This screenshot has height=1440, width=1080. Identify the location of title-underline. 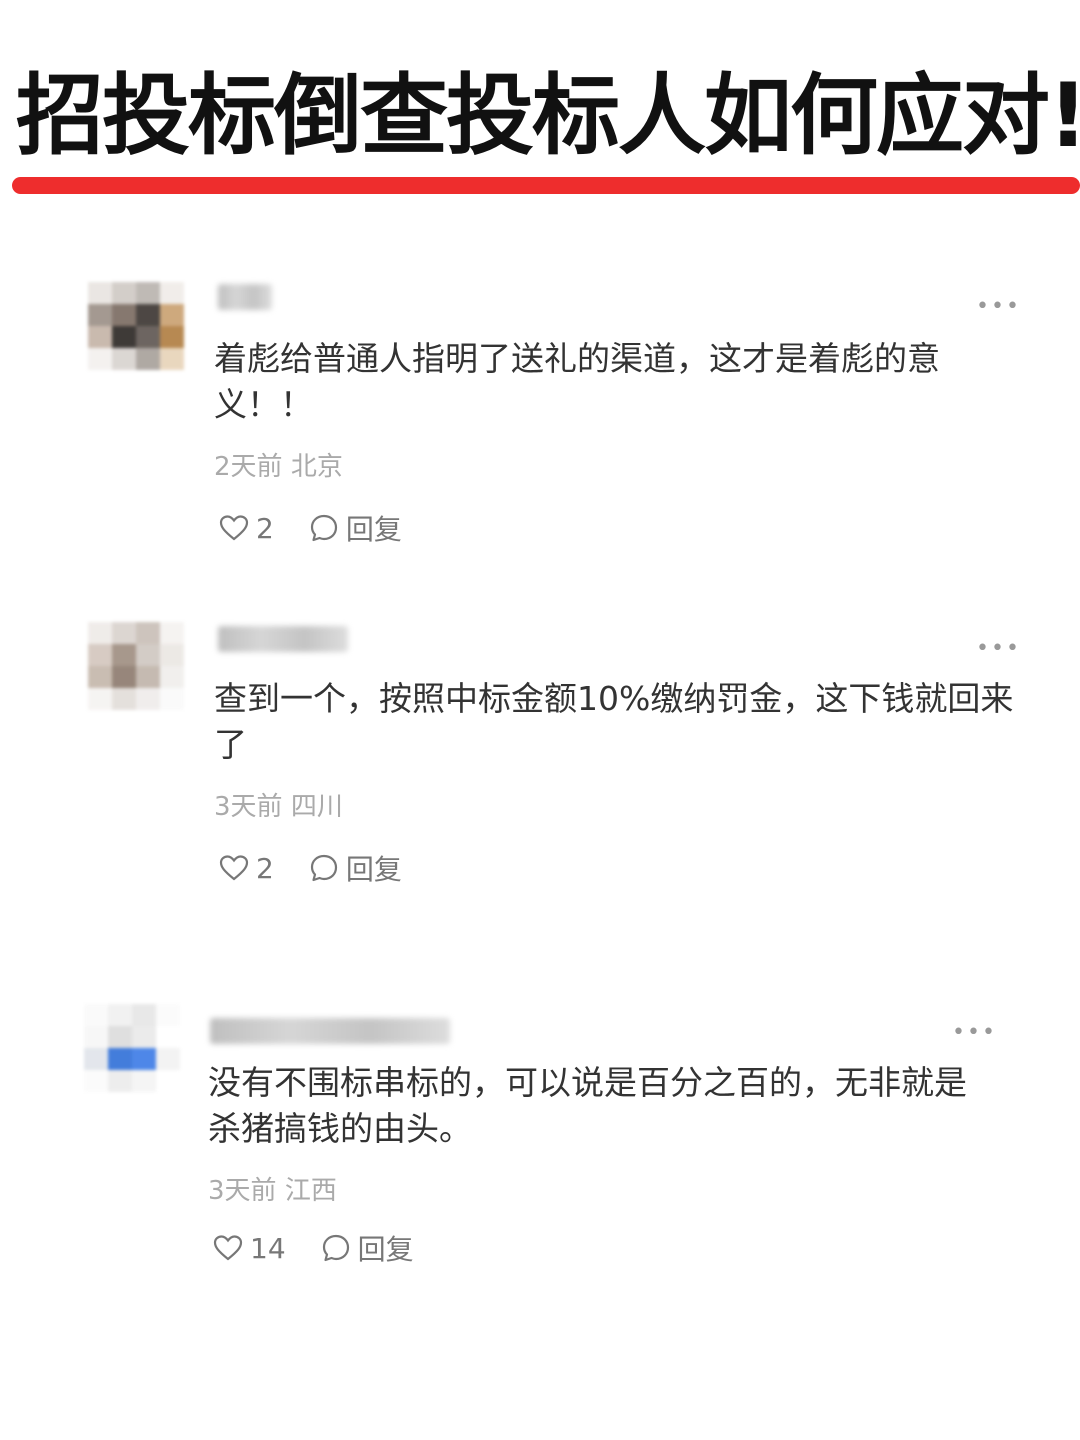
(546, 185).